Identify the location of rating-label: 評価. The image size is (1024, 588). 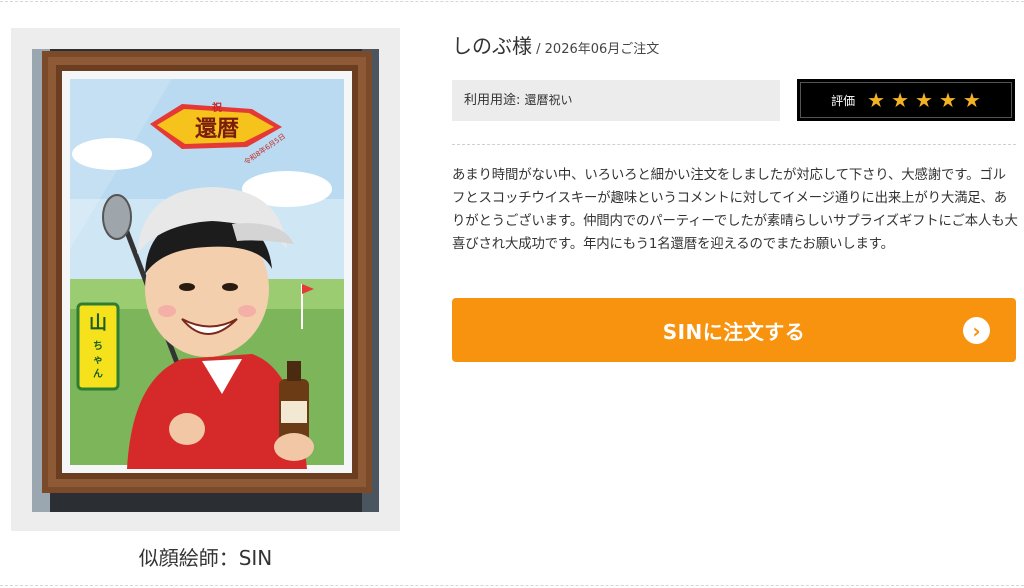
(843, 100).